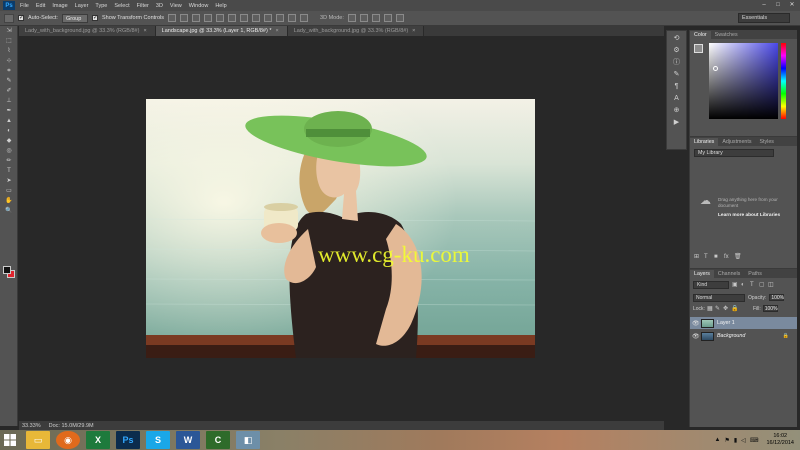 The width and height of the screenshot is (800, 450). What do you see at coordinates (94, 17) in the screenshot?
I see `show-transform-checkbox` at bounding box center [94, 17].